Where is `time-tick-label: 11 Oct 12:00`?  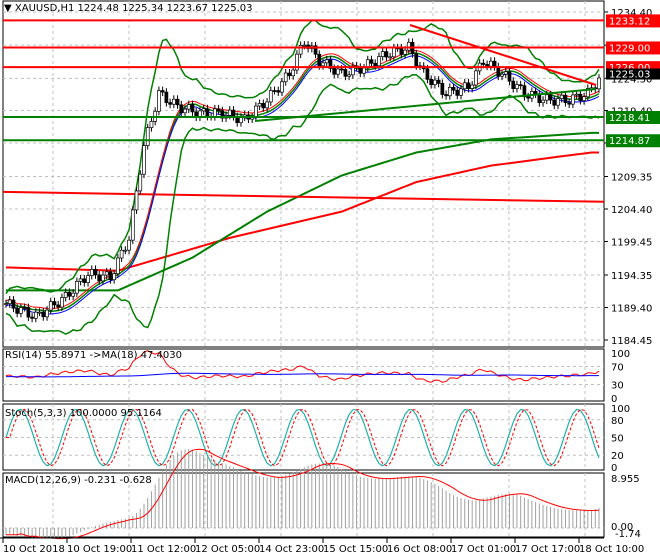 time-tick-label: 11 Oct 12:00 is located at coordinates (163, 549).